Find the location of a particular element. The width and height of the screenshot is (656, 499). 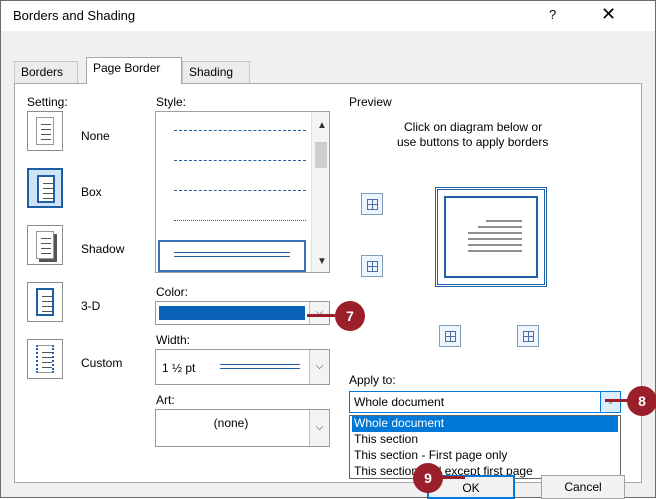

dialog-title: Borders and Shading is located at coordinates (74, 15).